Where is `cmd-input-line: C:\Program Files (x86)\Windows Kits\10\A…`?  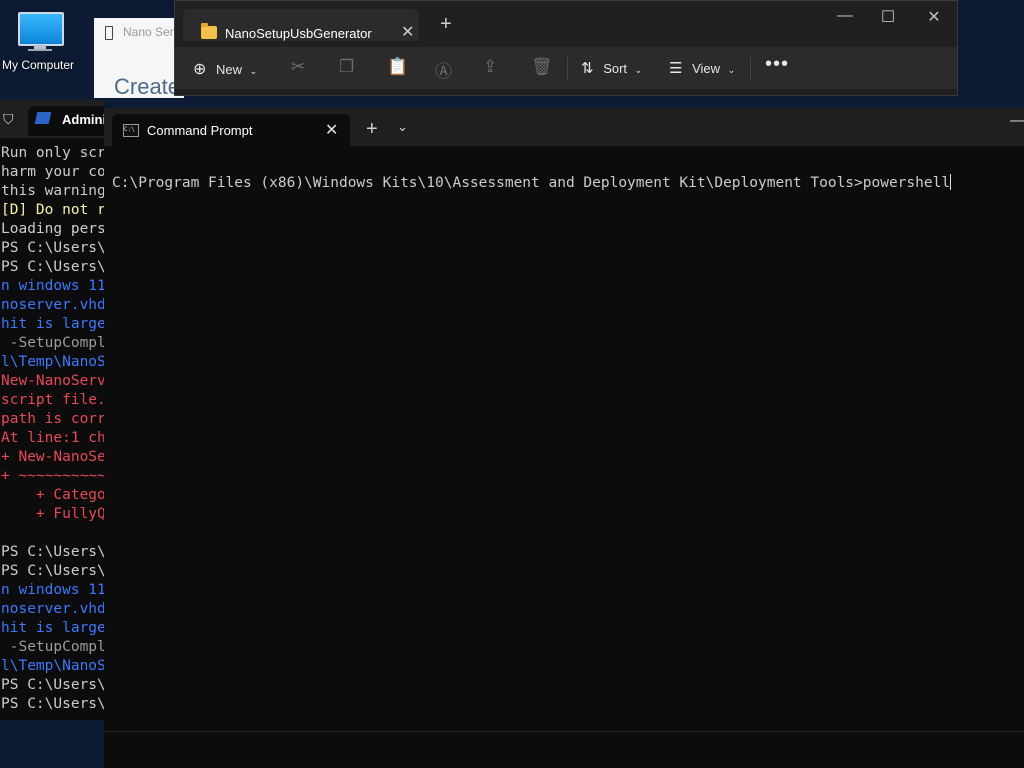
cmd-input-line: C:\Program Files (x86)\Windows Kits\10\A… is located at coordinates (532, 182).